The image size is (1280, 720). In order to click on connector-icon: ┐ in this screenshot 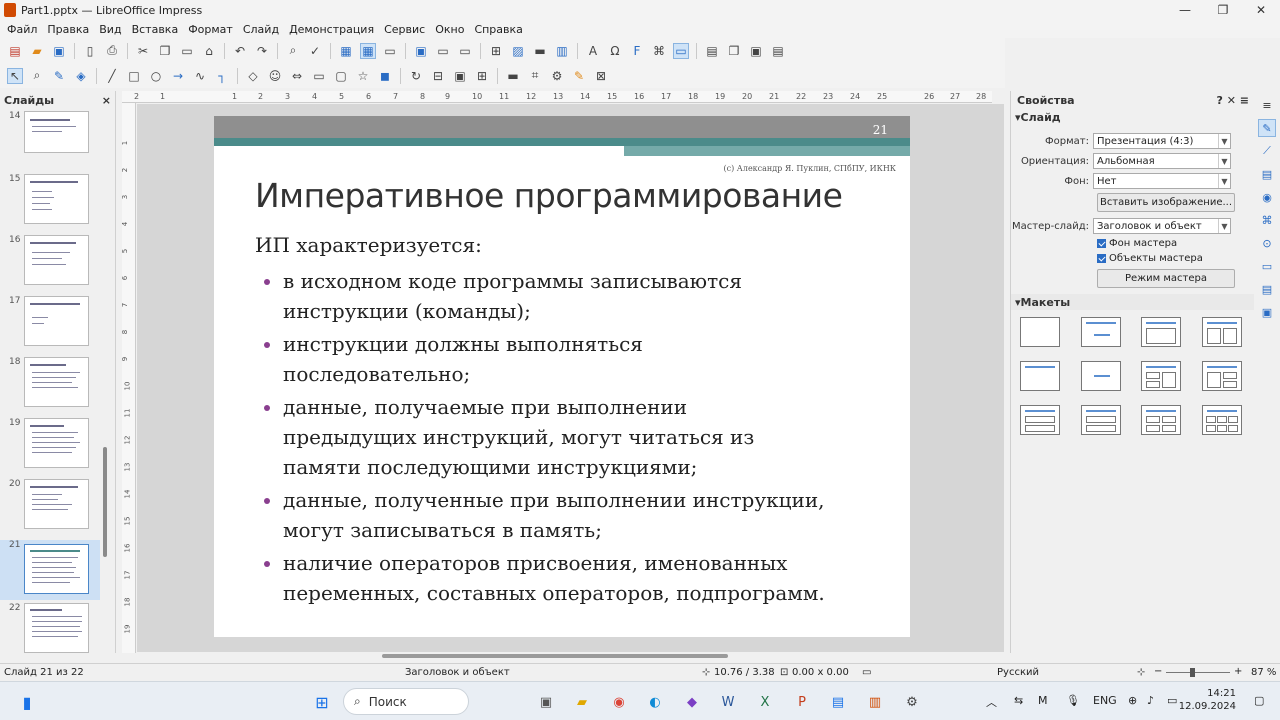, I will do `click(222, 76)`.